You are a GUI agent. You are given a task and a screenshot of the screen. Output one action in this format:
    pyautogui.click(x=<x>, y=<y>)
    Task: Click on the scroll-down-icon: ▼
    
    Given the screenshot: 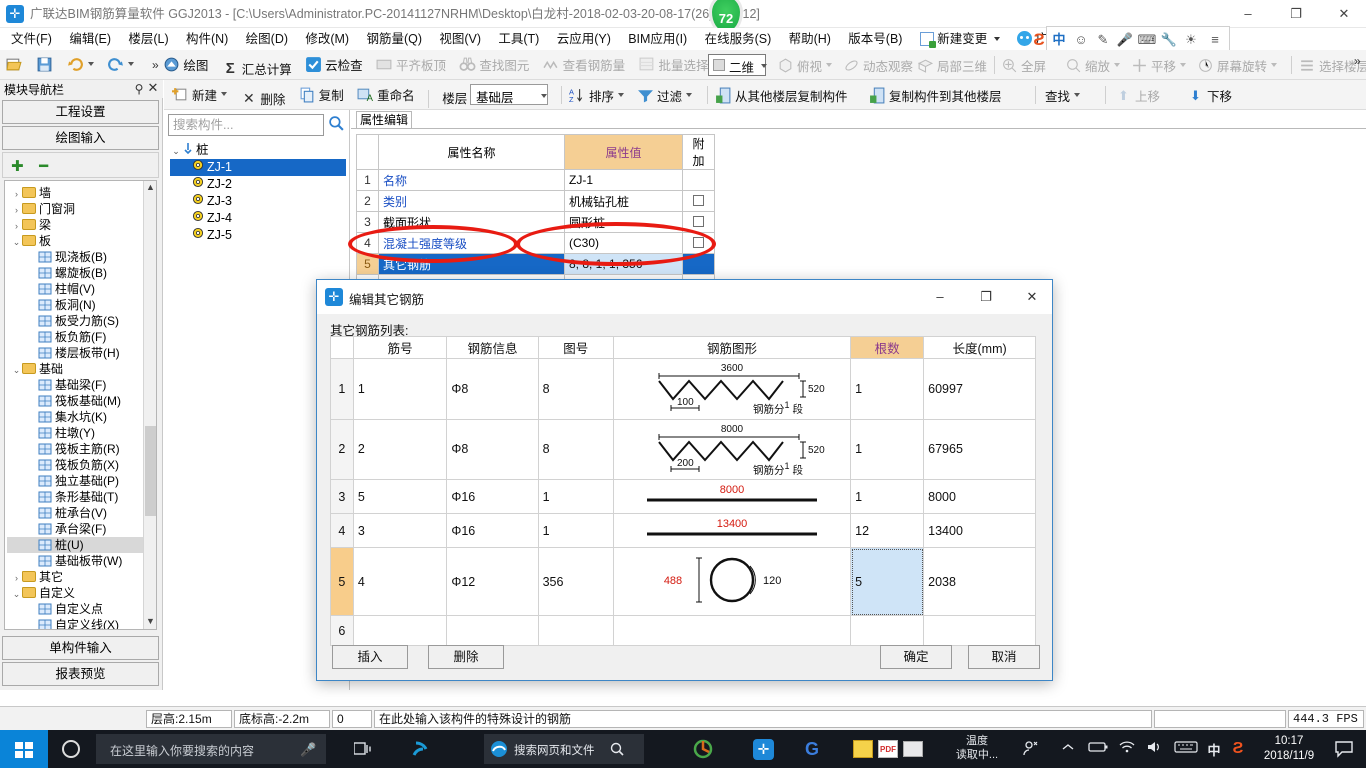 What is the action you would take?
    pyautogui.click(x=150, y=622)
    